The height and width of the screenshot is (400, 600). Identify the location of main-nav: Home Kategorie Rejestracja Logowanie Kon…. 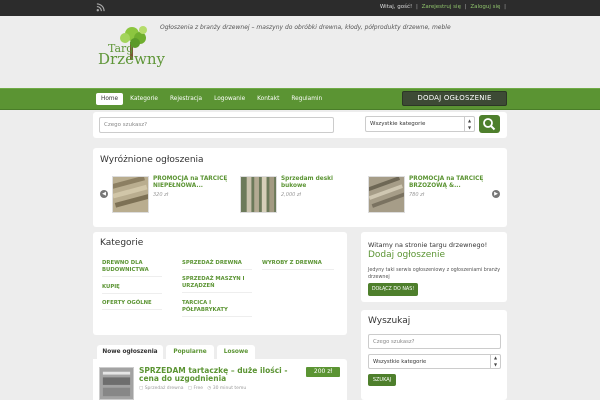
(211, 99).